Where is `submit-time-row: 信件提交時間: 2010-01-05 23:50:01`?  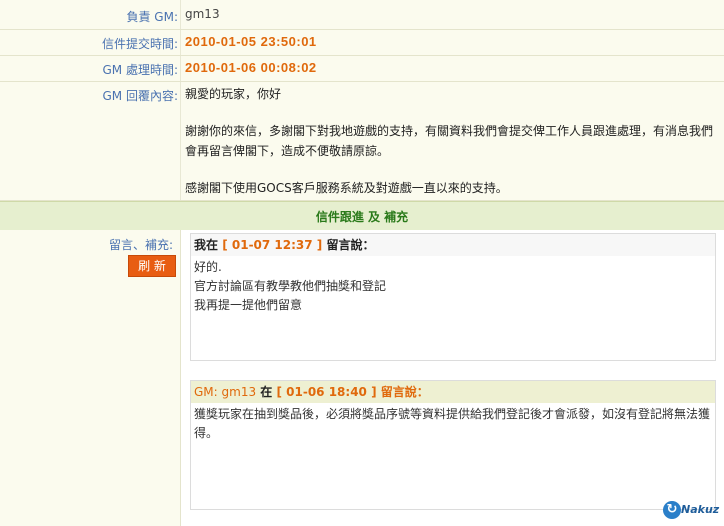
submit-time-row: 信件提交時間: 2010-01-05 23:50:01 is located at coordinates (362, 43).